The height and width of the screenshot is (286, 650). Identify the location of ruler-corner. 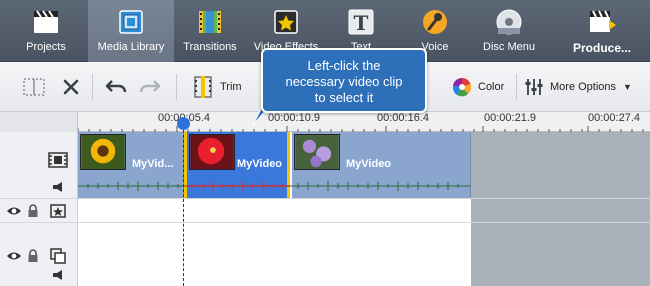
(39, 122).